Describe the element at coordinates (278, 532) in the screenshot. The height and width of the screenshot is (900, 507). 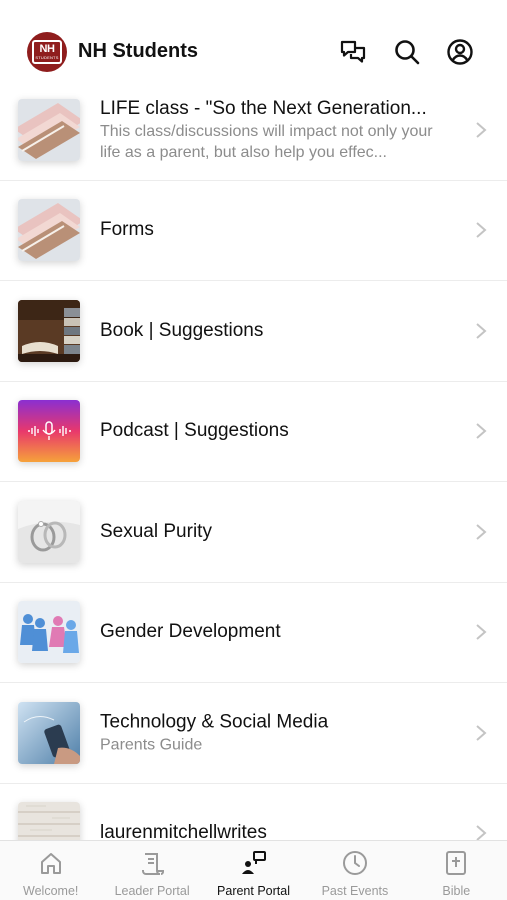
I see `list-item-text: Sexual Purity` at that location.